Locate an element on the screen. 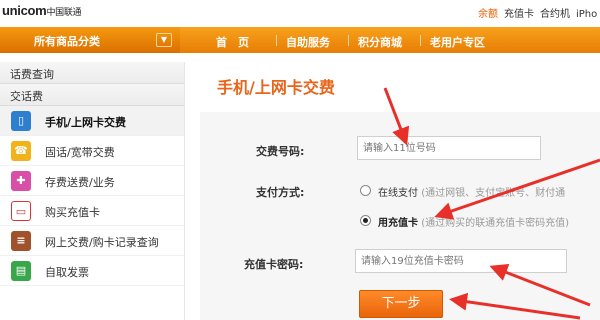  online-pay-note: (通过网银、支付宝账号、财付通 is located at coordinates (493, 193).